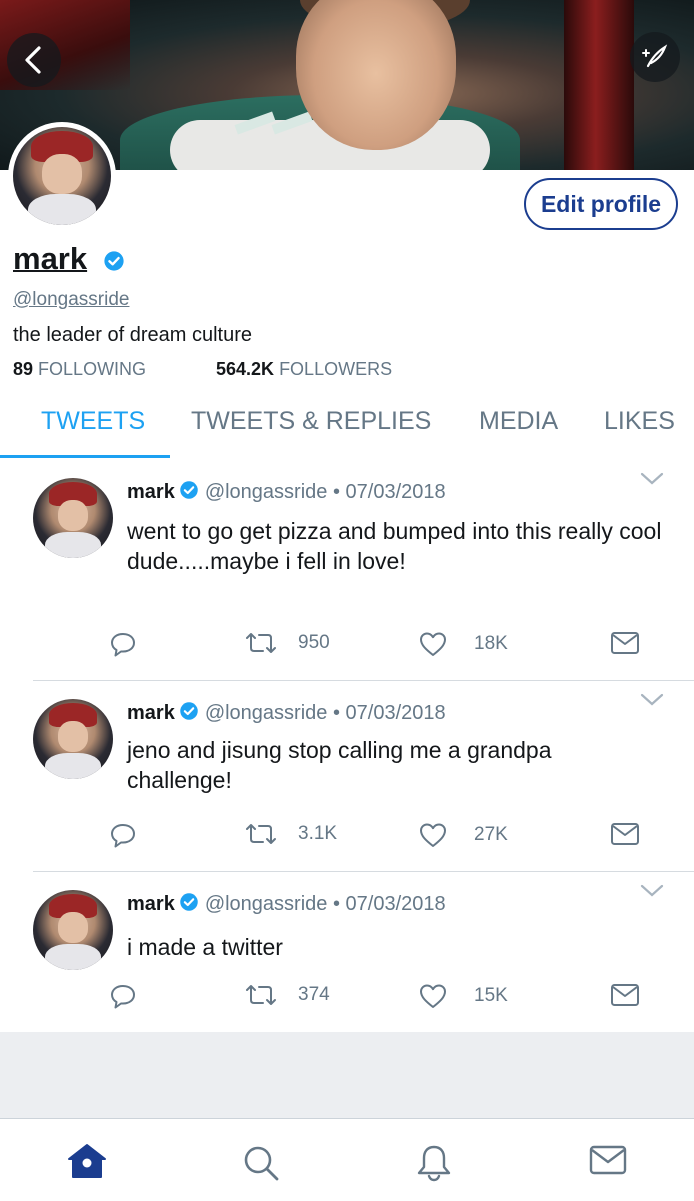  What do you see at coordinates (62, 176) in the screenshot?
I see `profile-avatar` at bounding box center [62, 176].